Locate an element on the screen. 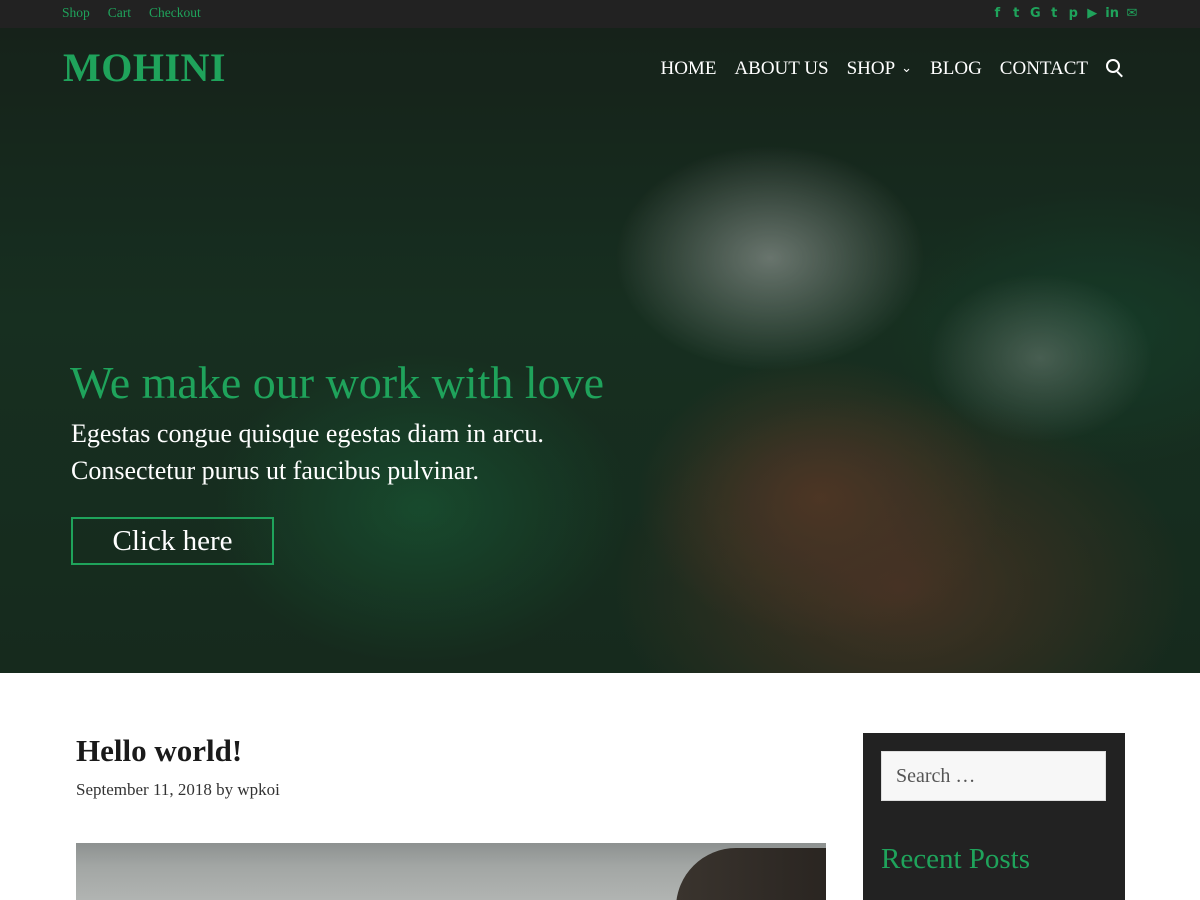 The width and height of the screenshot is (1200, 900). site-logo: MOHINI is located at coordinates (144, 67).